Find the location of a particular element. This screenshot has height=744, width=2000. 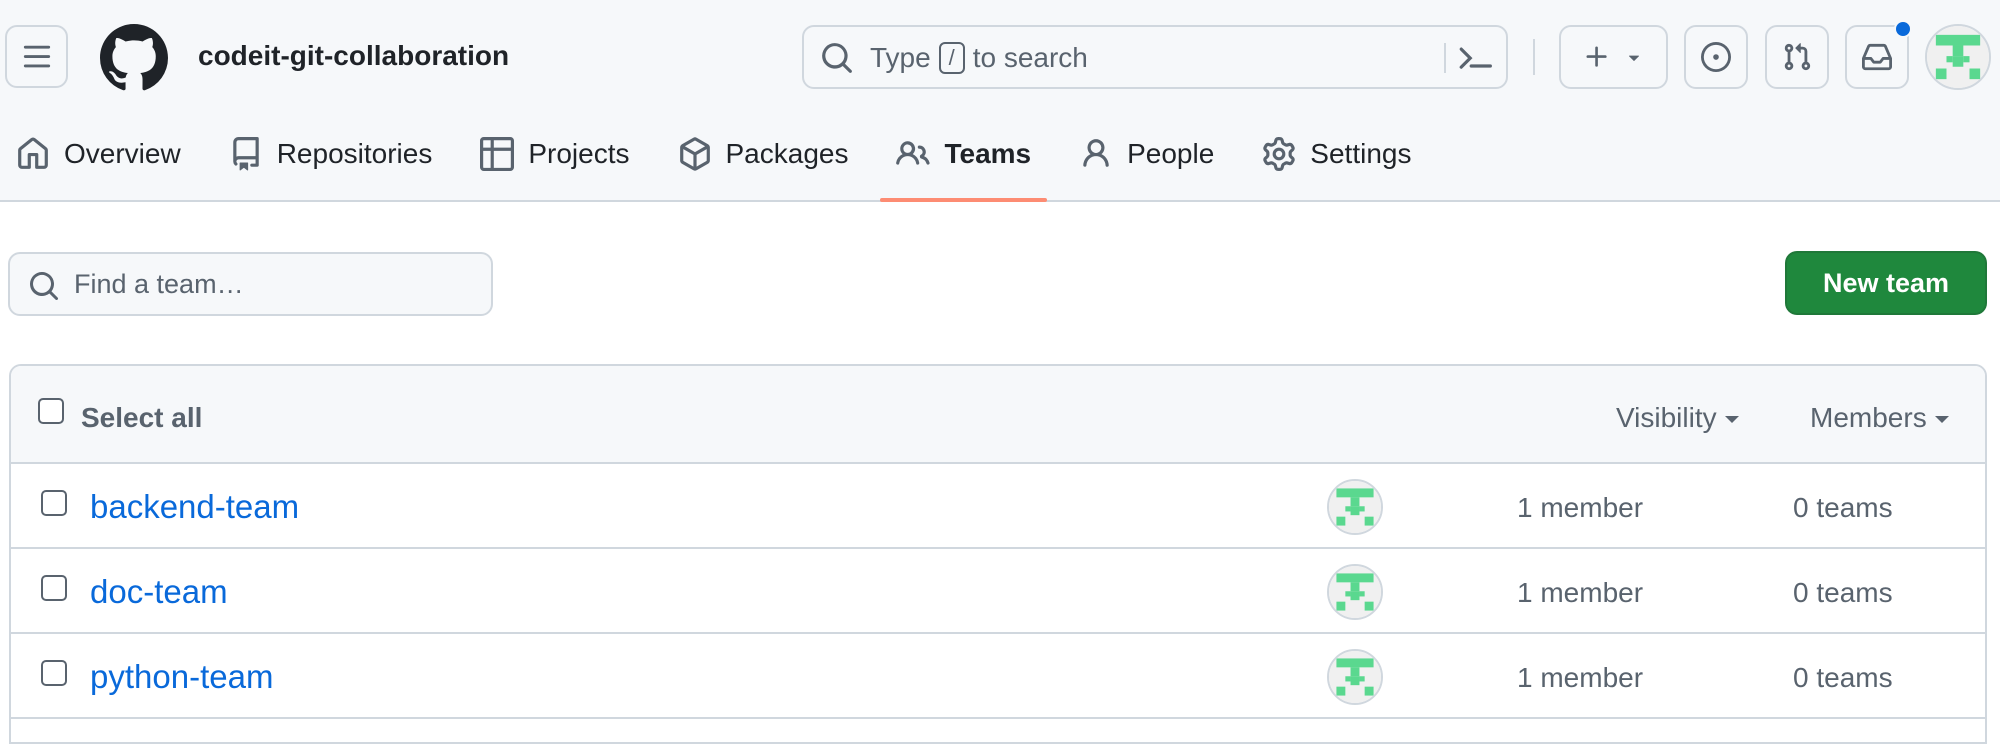

tab-label: Repositories is located at coordinates (354, 153).